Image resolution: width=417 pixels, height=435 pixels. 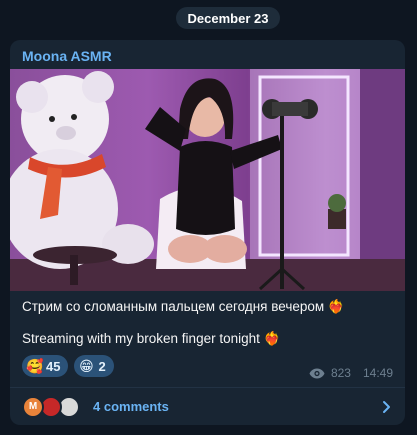 What do you see at coordinates (102, 366) in the screenshot?
I see `reaction-count: 2` at bounding box center [102, 366].